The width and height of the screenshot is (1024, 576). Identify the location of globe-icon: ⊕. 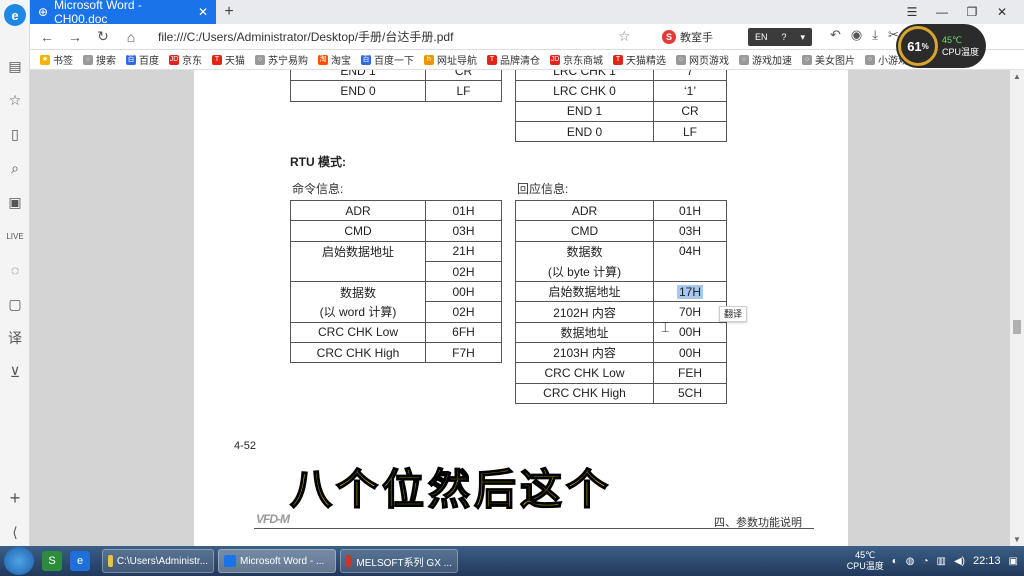
(43, 12).